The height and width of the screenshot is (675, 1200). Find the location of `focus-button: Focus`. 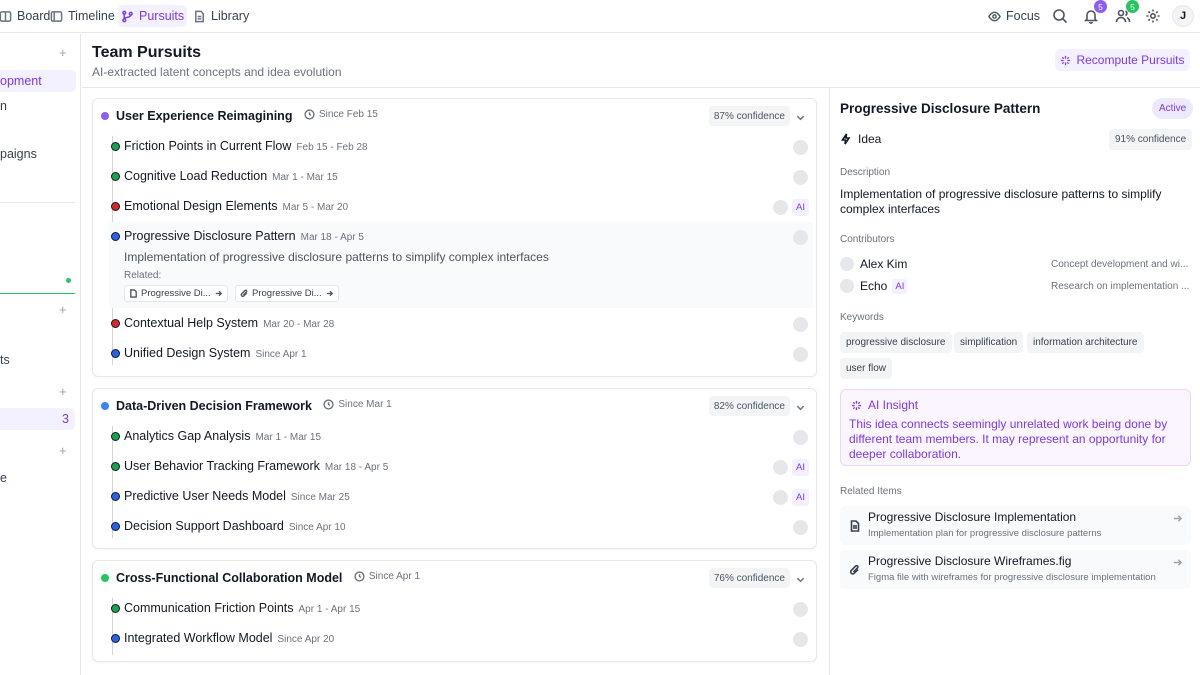

focus-button: Focus is located at coordinates (1014, 16).